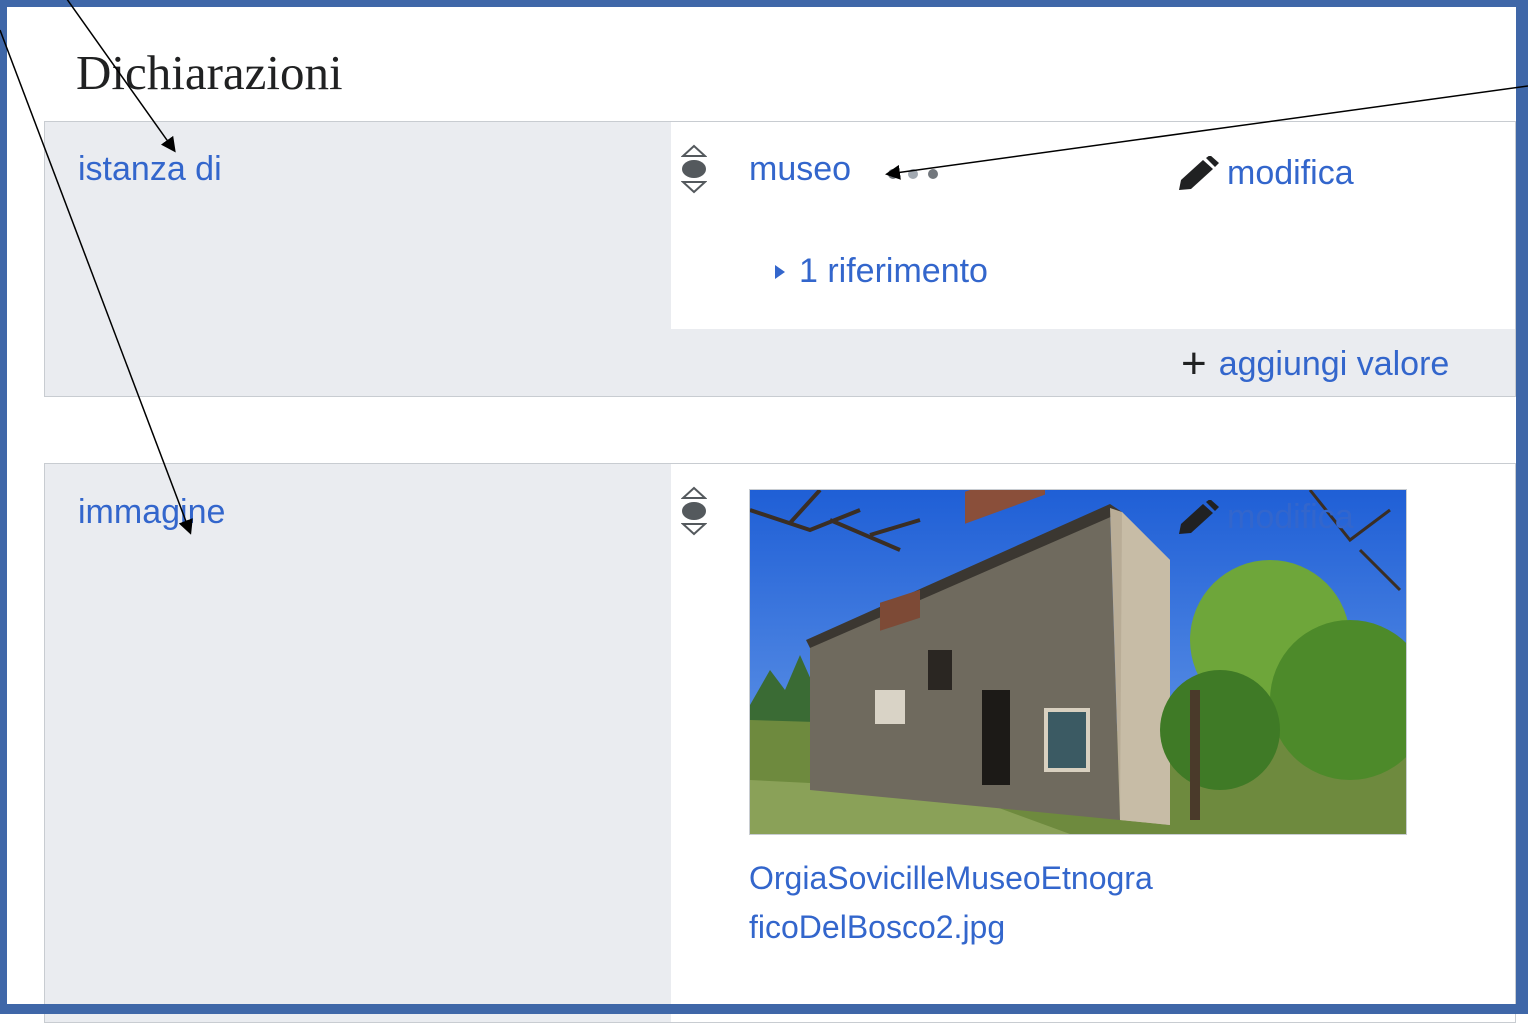  I want to click on statement-value-area: museo modifica 1 riferimento, so click(1093, 225).